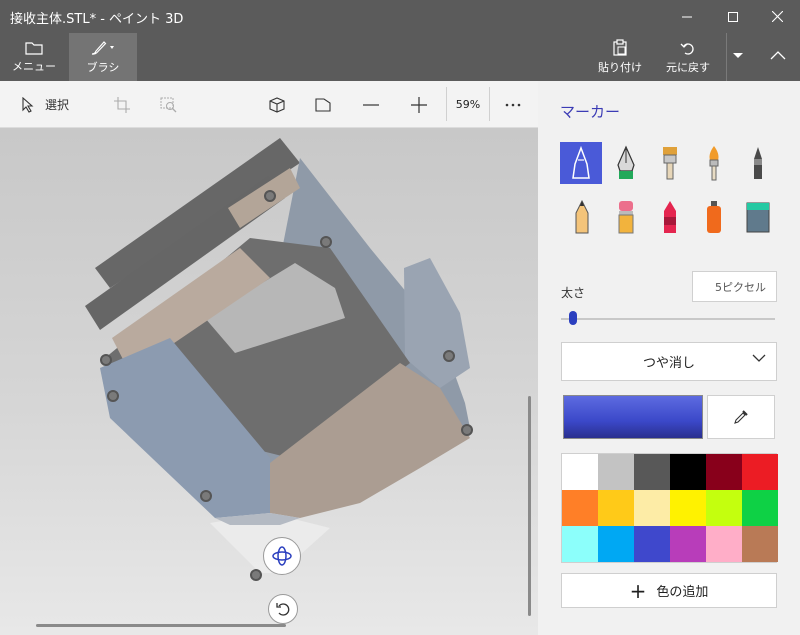 This screenshot has height=635, width=800. I want to click on select-label: 選択, so click(56, 105).